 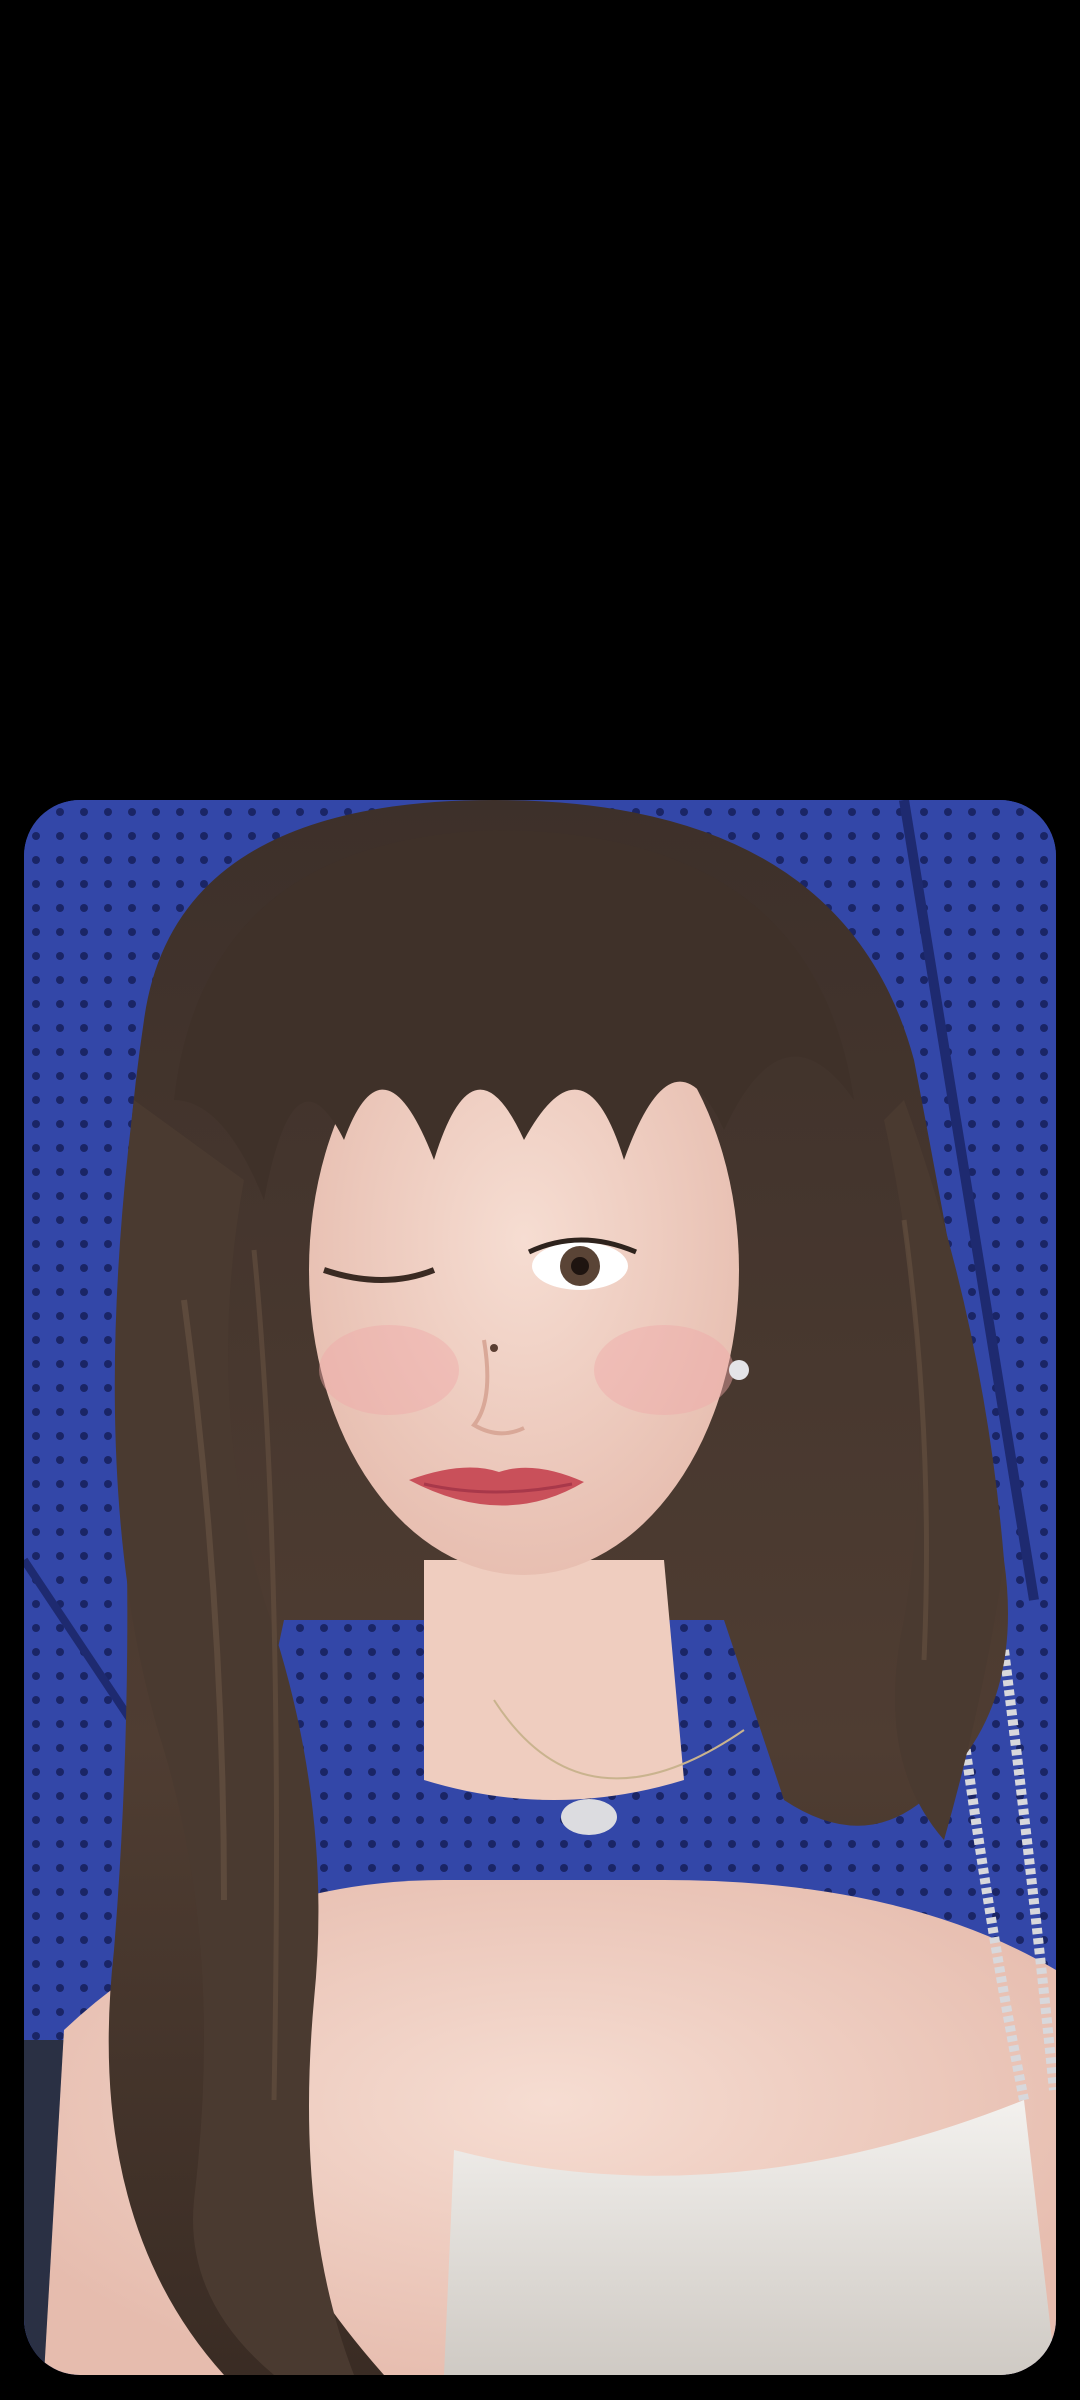 I want to click on cheek-blush-left, so click(x=389, y=1370).